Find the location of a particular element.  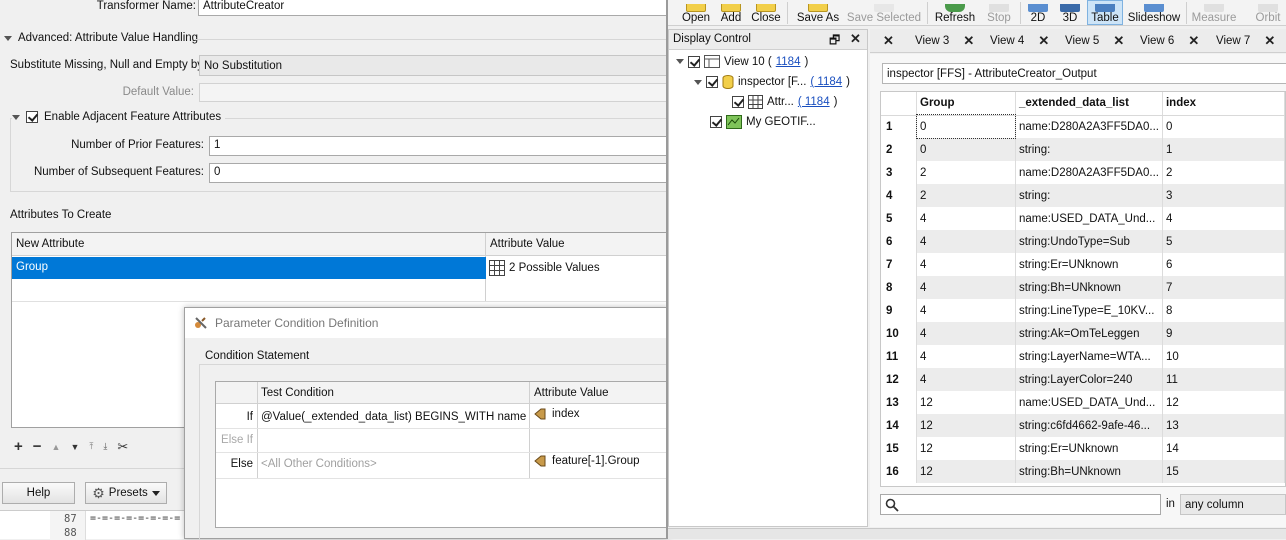

move-up-icon: ▲ is located at coordinates (56, 447).